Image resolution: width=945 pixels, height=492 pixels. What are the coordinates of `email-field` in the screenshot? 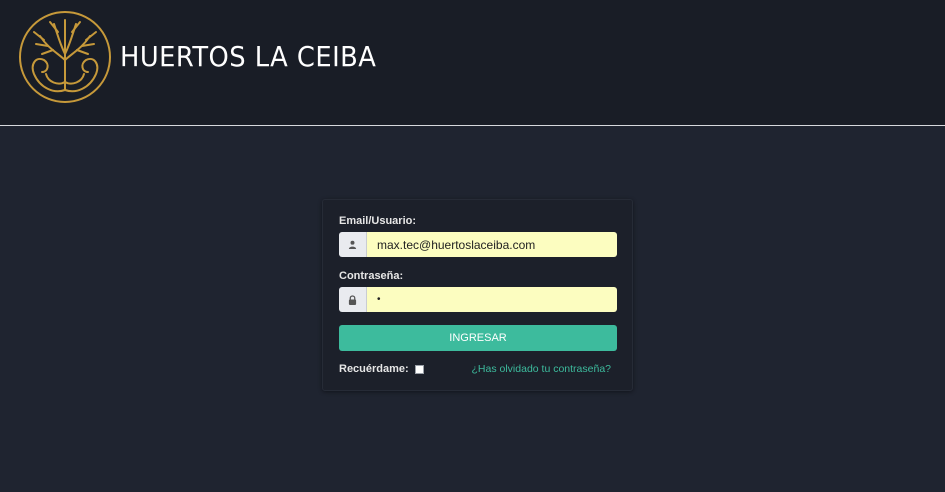 It's located at (492, 244).